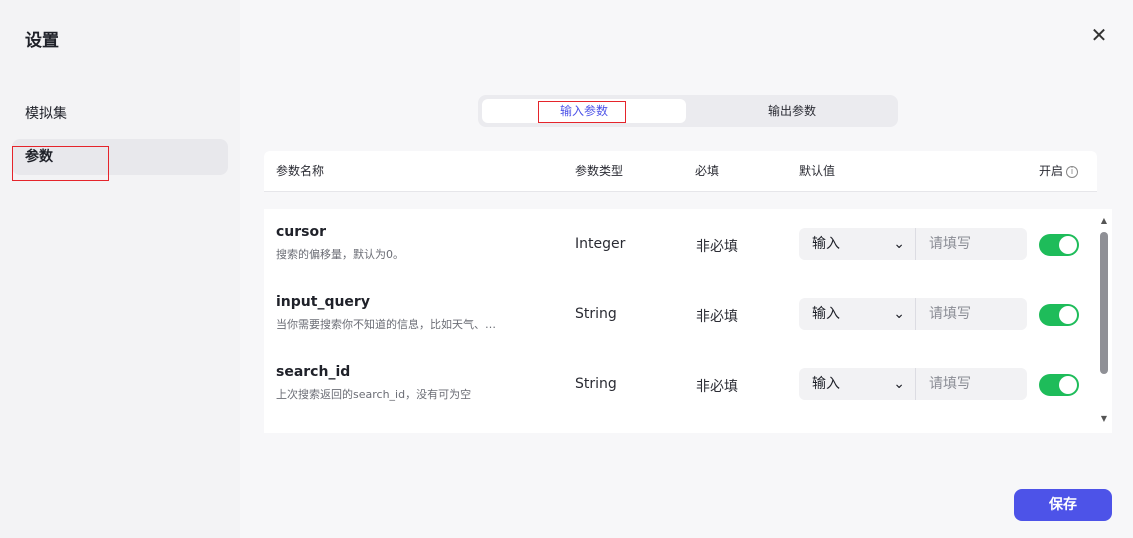 This screenshot has height=538, width=1133. I want to click on param-desc: 上次搜索返回的search_id，没有可为空, so click(374, 394).